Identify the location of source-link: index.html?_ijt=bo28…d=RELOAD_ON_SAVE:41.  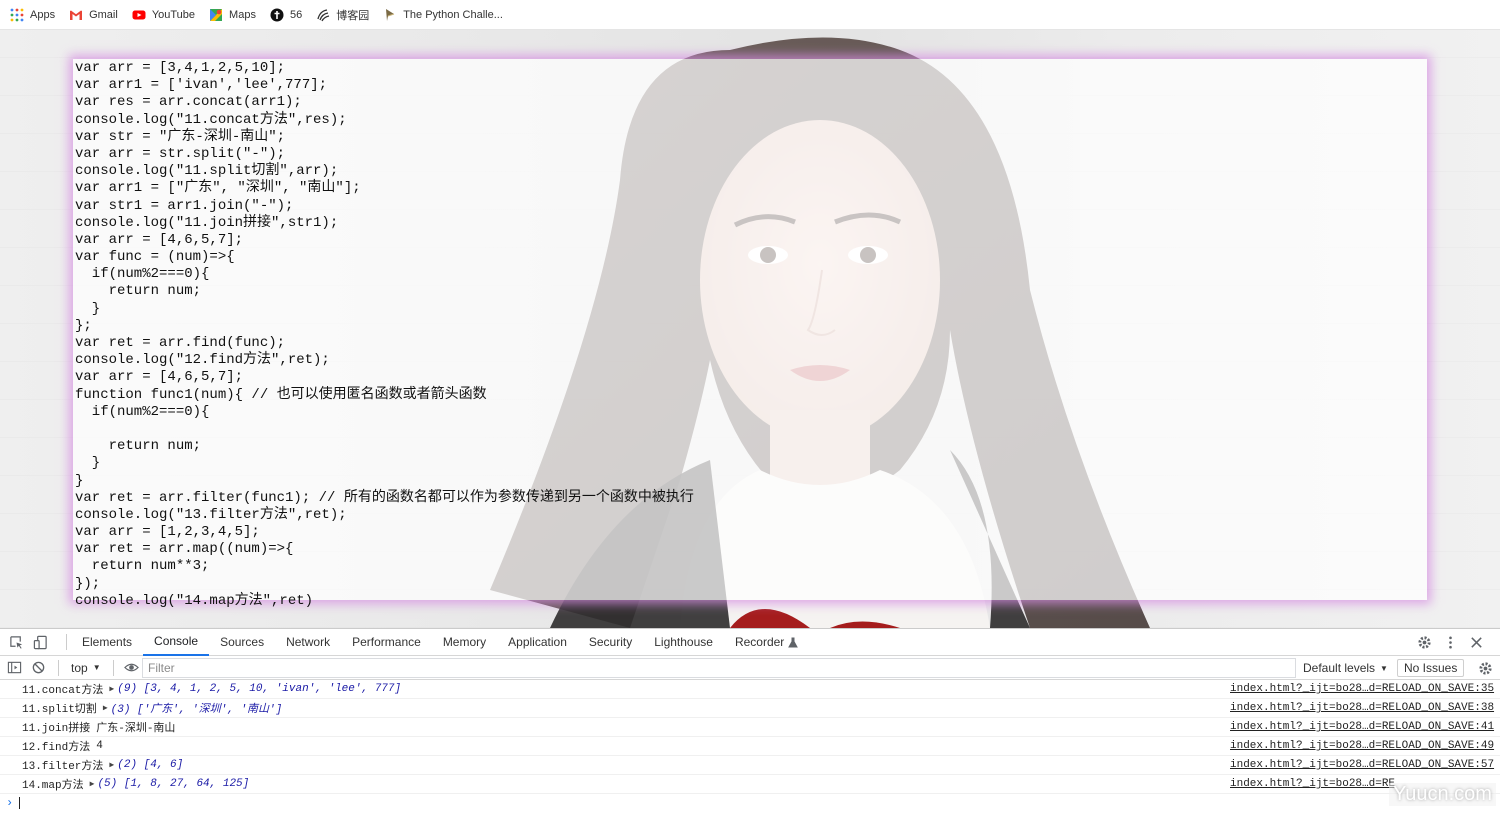
(1362, 727).